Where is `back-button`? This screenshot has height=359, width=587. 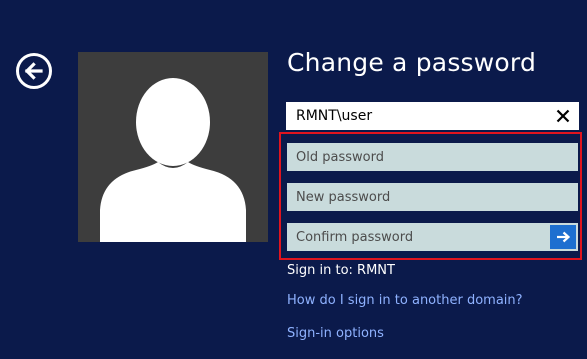 back-button is located at coordinates (34, 71).